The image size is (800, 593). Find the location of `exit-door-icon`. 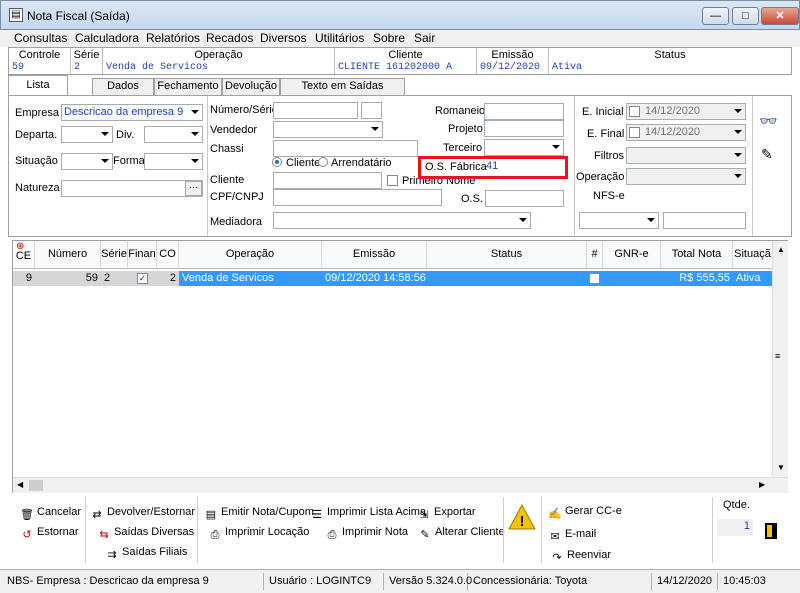

exit-door-icon is located at coordinates (771, 531).